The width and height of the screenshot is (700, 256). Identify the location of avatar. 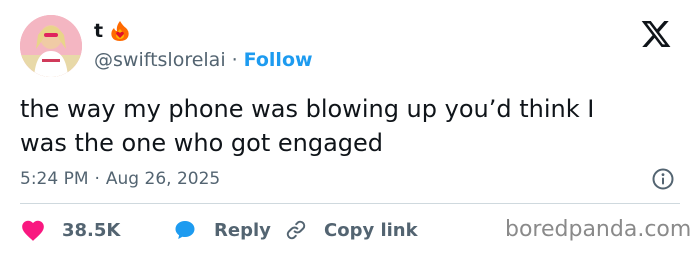
(51, 46).